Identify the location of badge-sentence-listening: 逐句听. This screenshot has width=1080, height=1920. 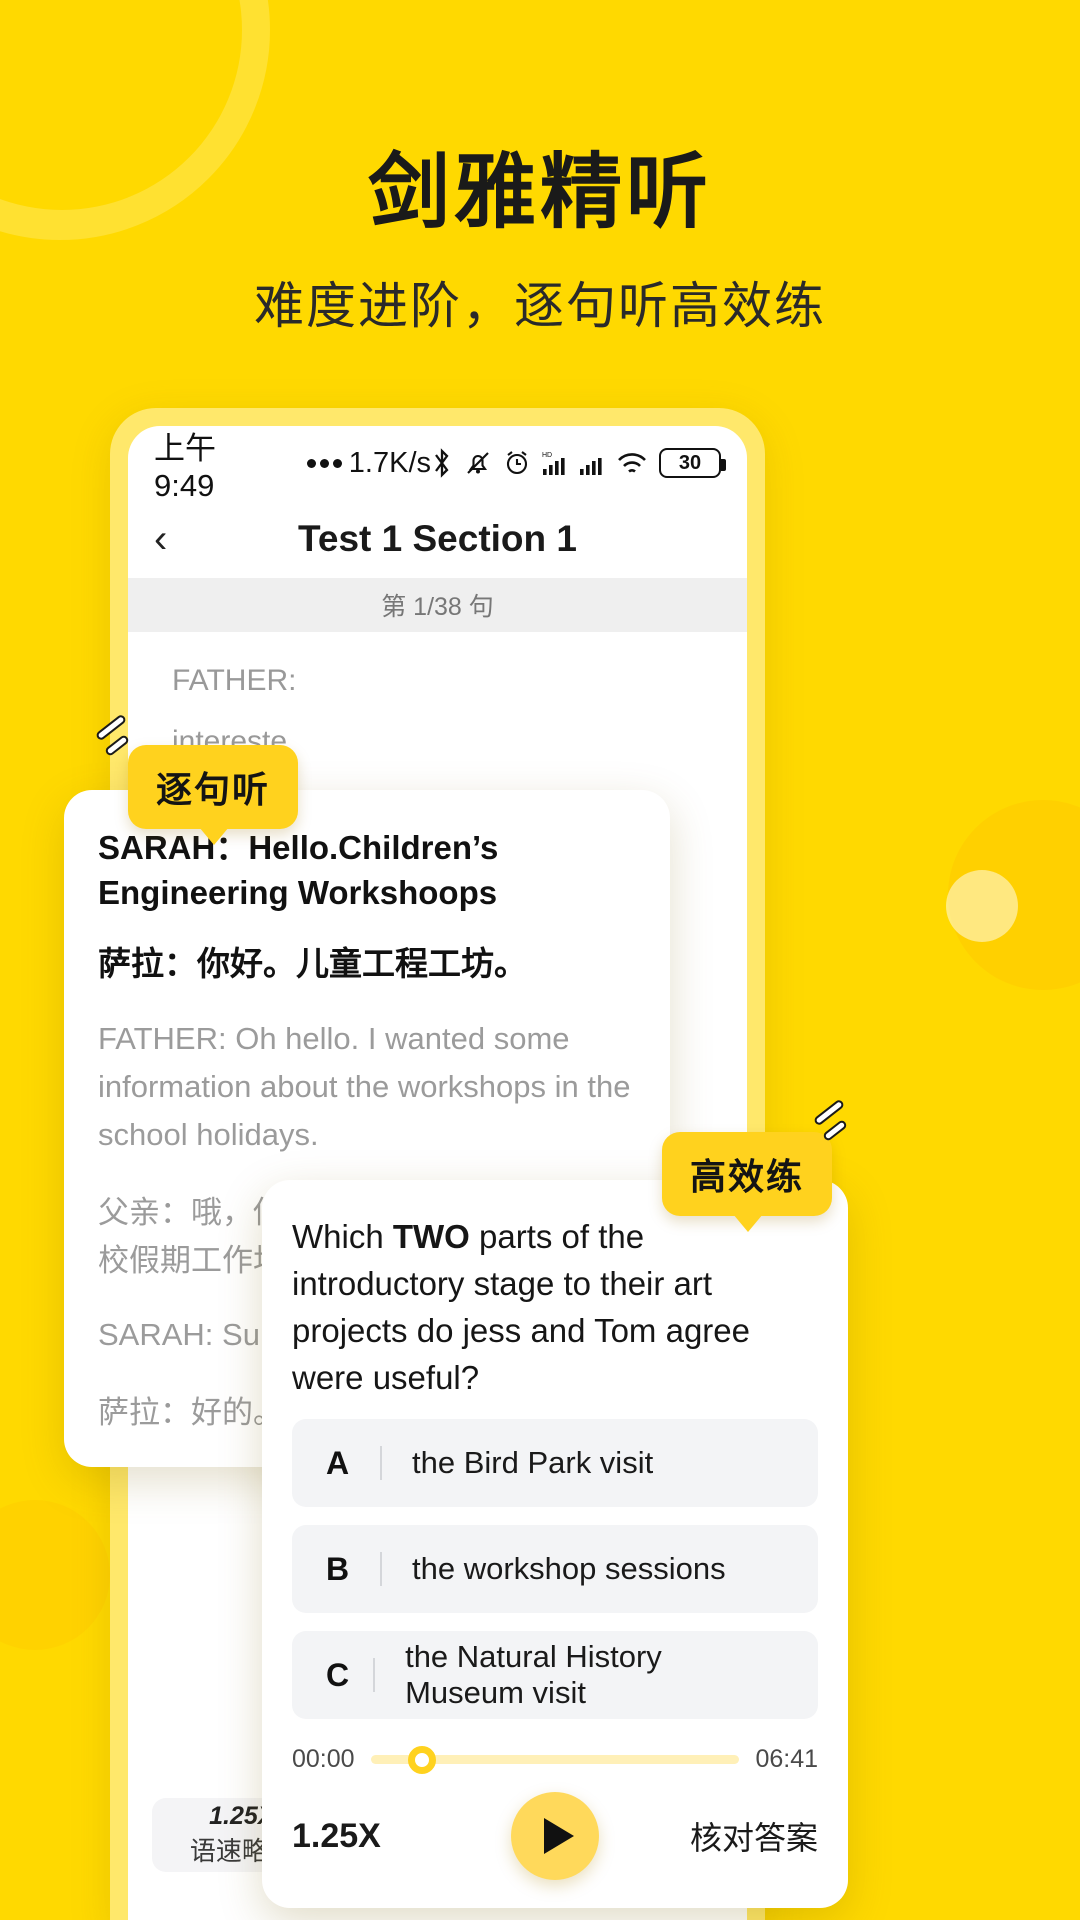
(196, 779).